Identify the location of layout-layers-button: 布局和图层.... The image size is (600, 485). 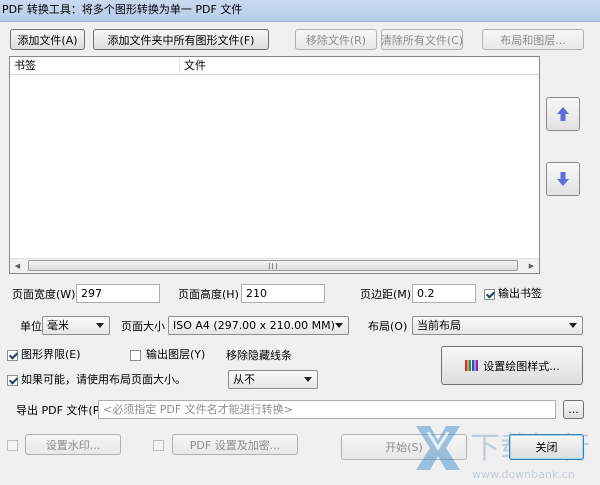
(533, 39).